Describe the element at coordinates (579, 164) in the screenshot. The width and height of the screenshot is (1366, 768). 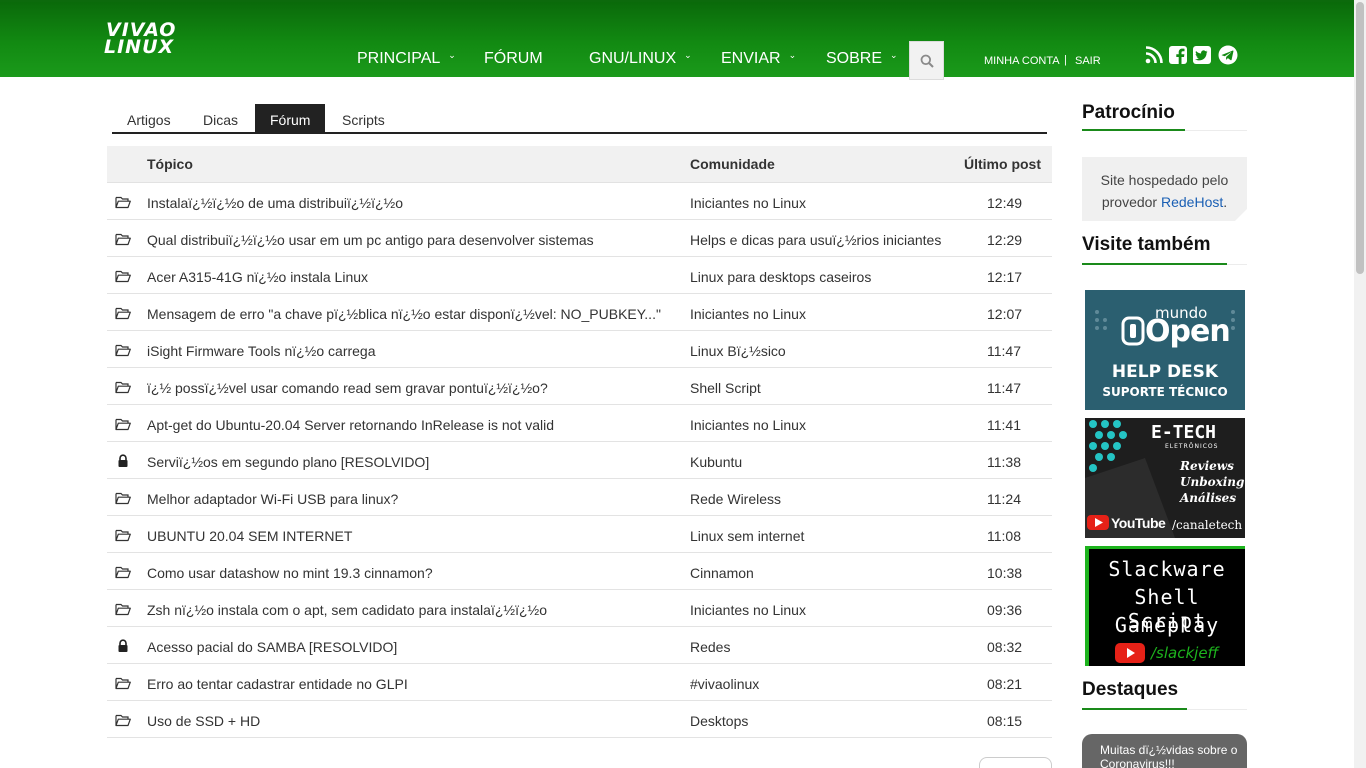
I see `table-header: Tópico Comunidade Último post` at that location.